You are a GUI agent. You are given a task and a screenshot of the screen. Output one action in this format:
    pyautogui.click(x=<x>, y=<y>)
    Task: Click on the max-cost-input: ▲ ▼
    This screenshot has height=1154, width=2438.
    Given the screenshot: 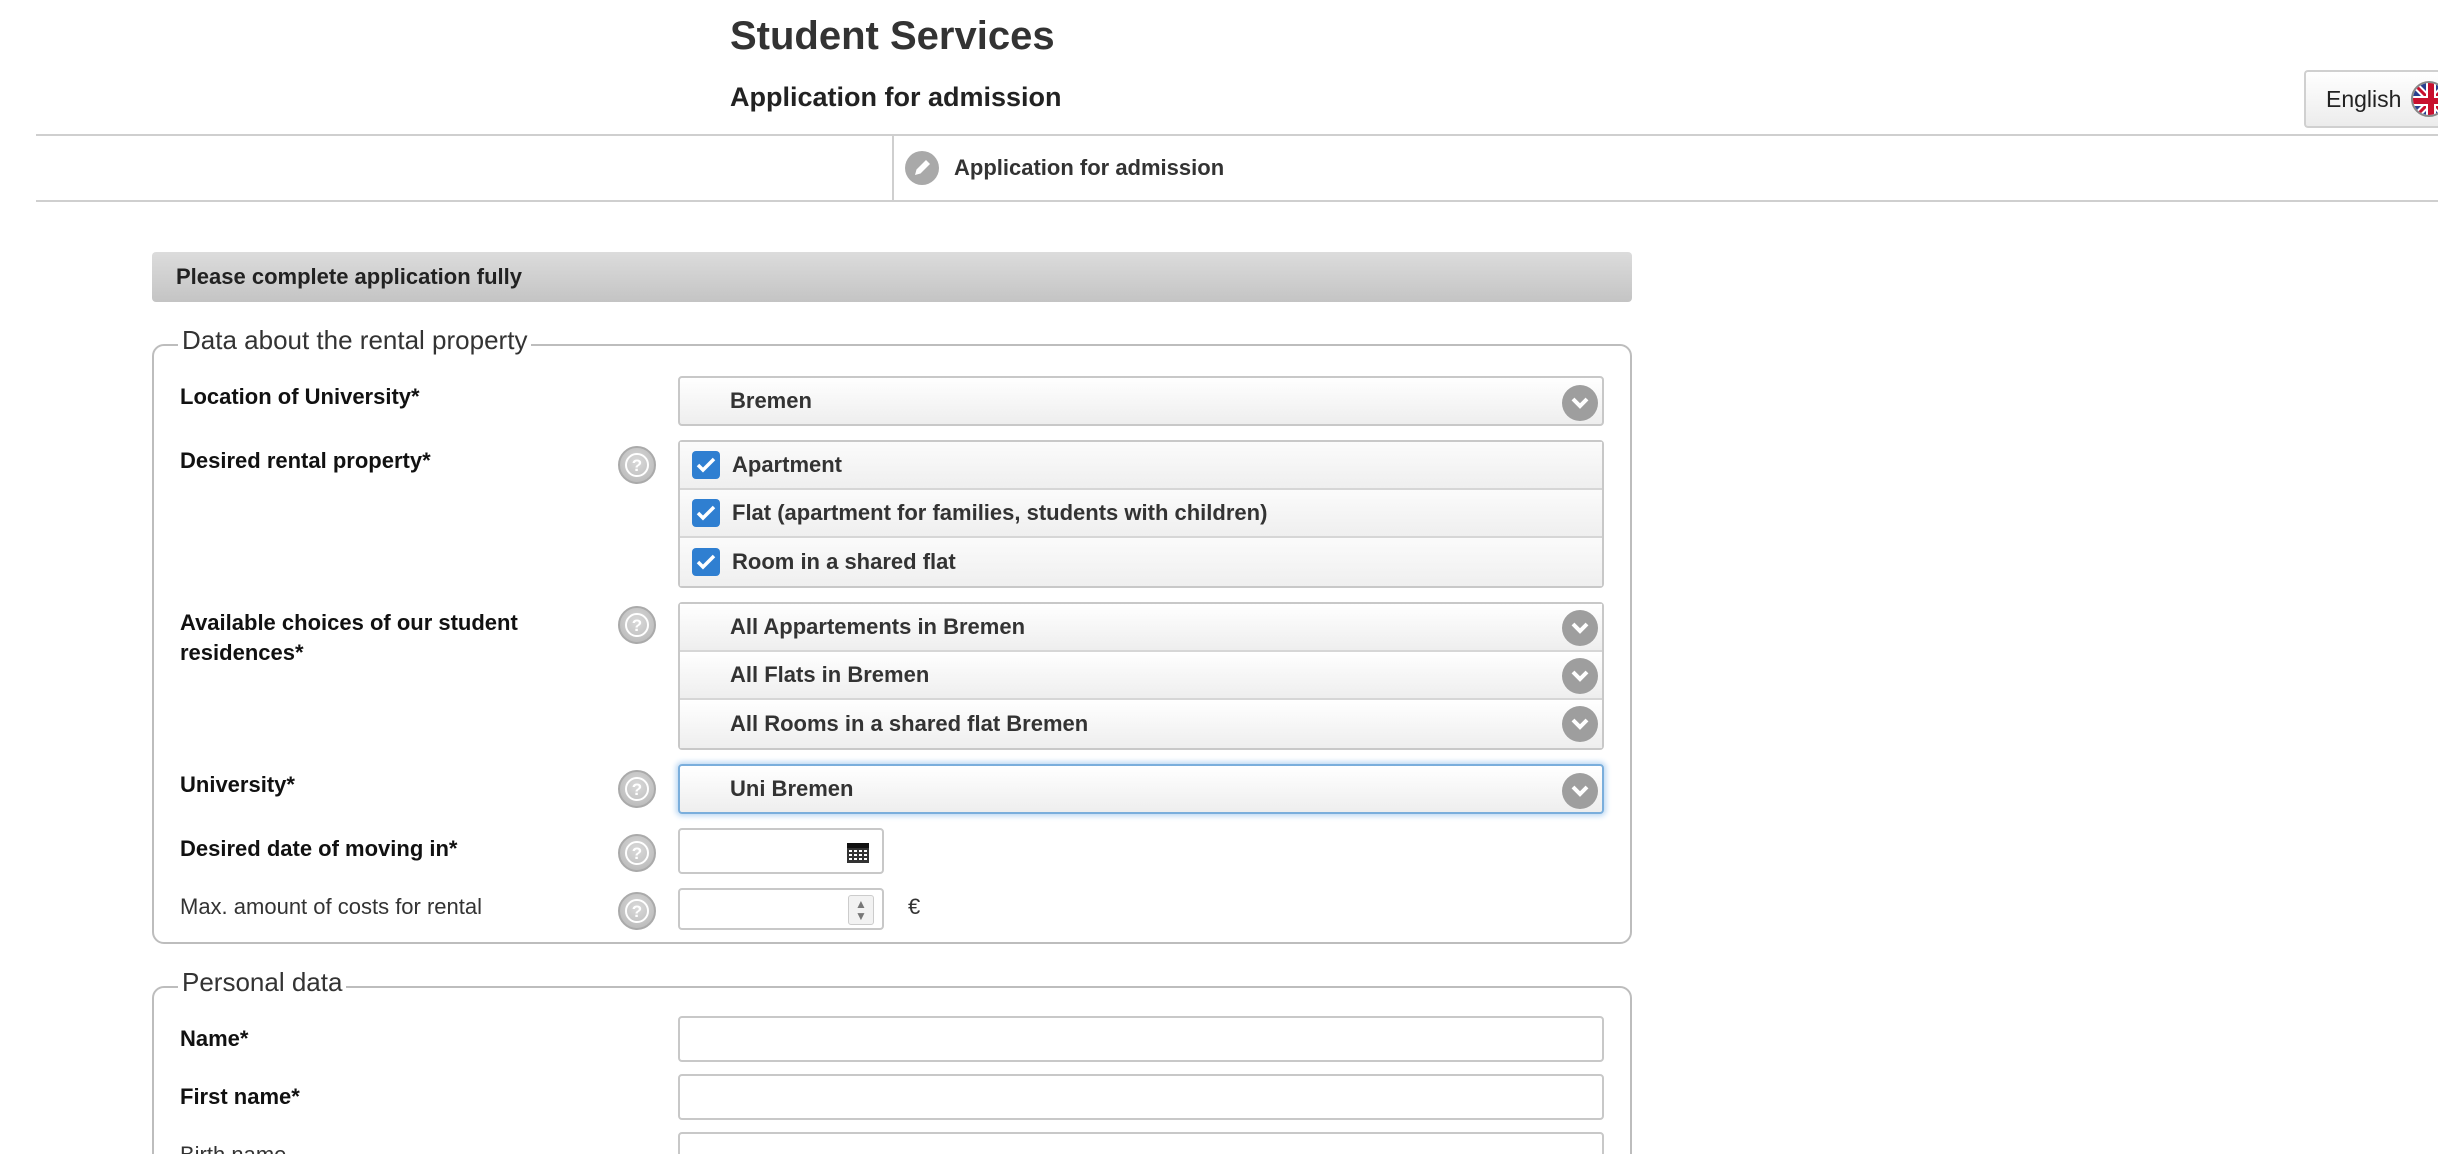 What is the action you would take?
    pyautogui.click(x=781, y=909)
    